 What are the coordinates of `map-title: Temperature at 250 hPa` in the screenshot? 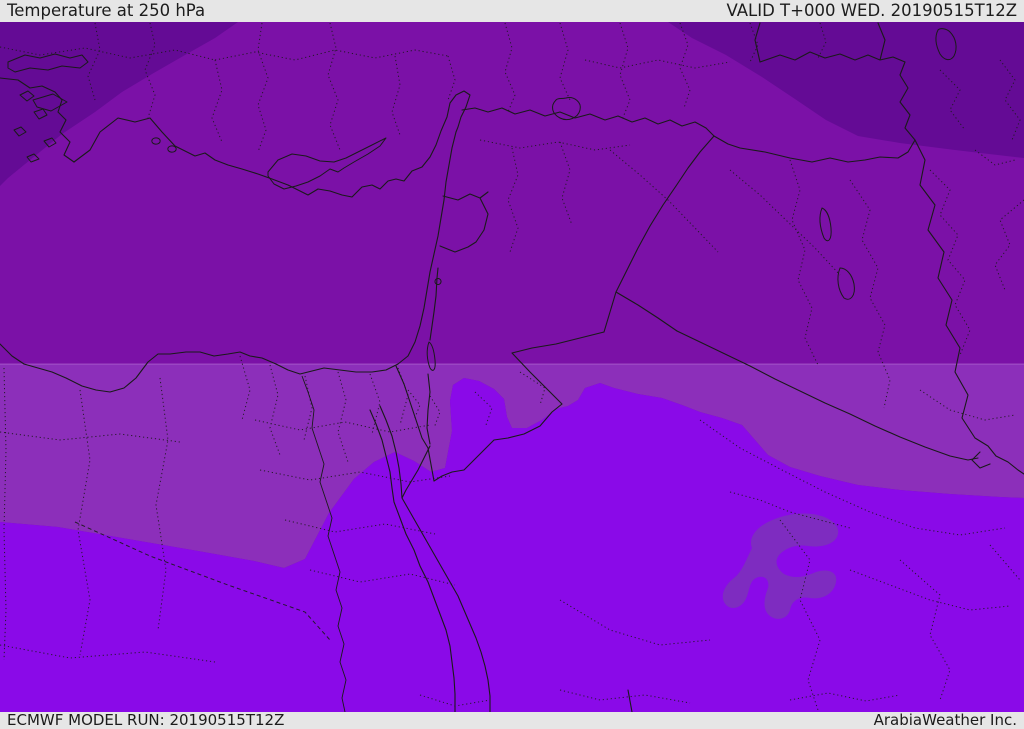 It's located at (106, 10).